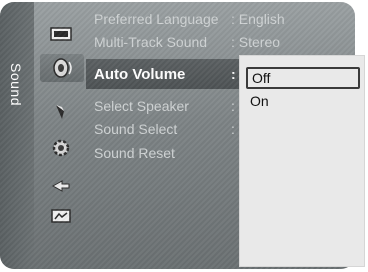  What do you see at coordinates (256, 42) in the screenshot?
I see `menu-item-value: : Stereo` at bounding box center [256, 42].